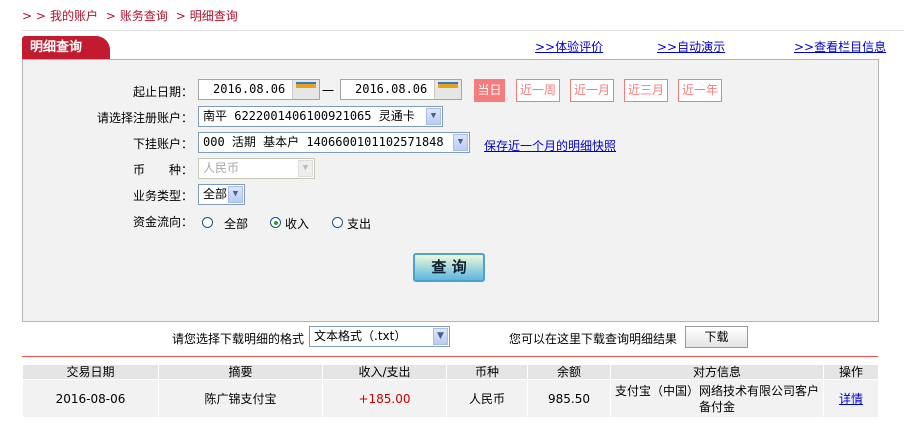 The image size is (904, 435). What do you see at coordinates (144, 16) in the screenshot?
I see `breadcrumb-item: 账务查询` at bounding box center [144, 16].